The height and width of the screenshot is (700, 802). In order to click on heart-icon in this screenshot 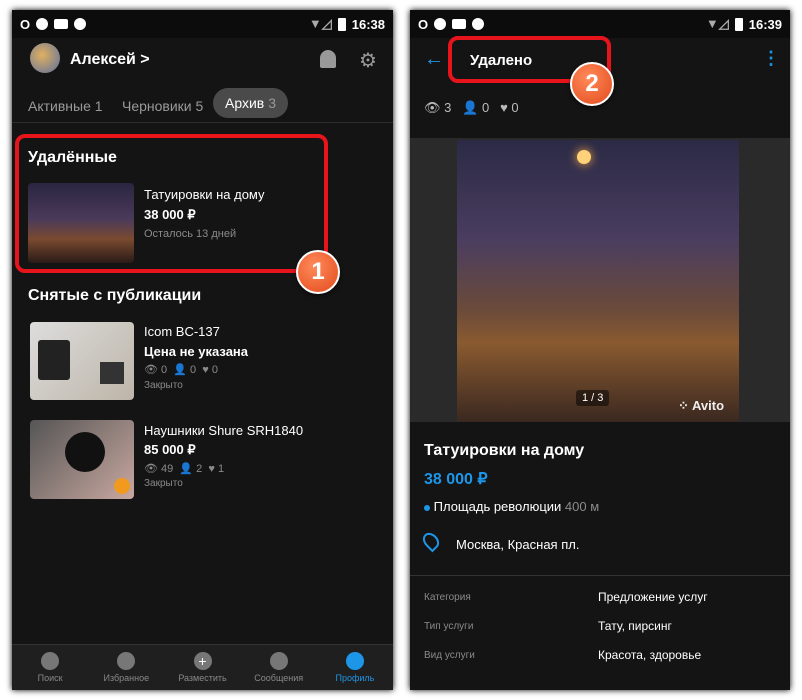, I will do `click(126, 661)`.